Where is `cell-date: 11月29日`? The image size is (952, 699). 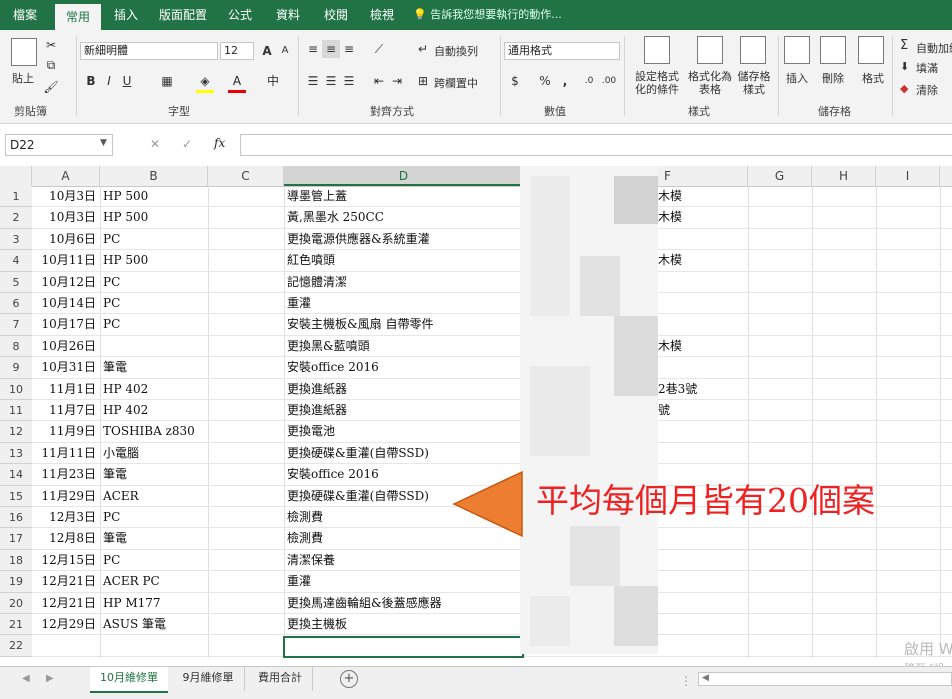
cell-date: 11月29日 is located at coordinates (64, 496).